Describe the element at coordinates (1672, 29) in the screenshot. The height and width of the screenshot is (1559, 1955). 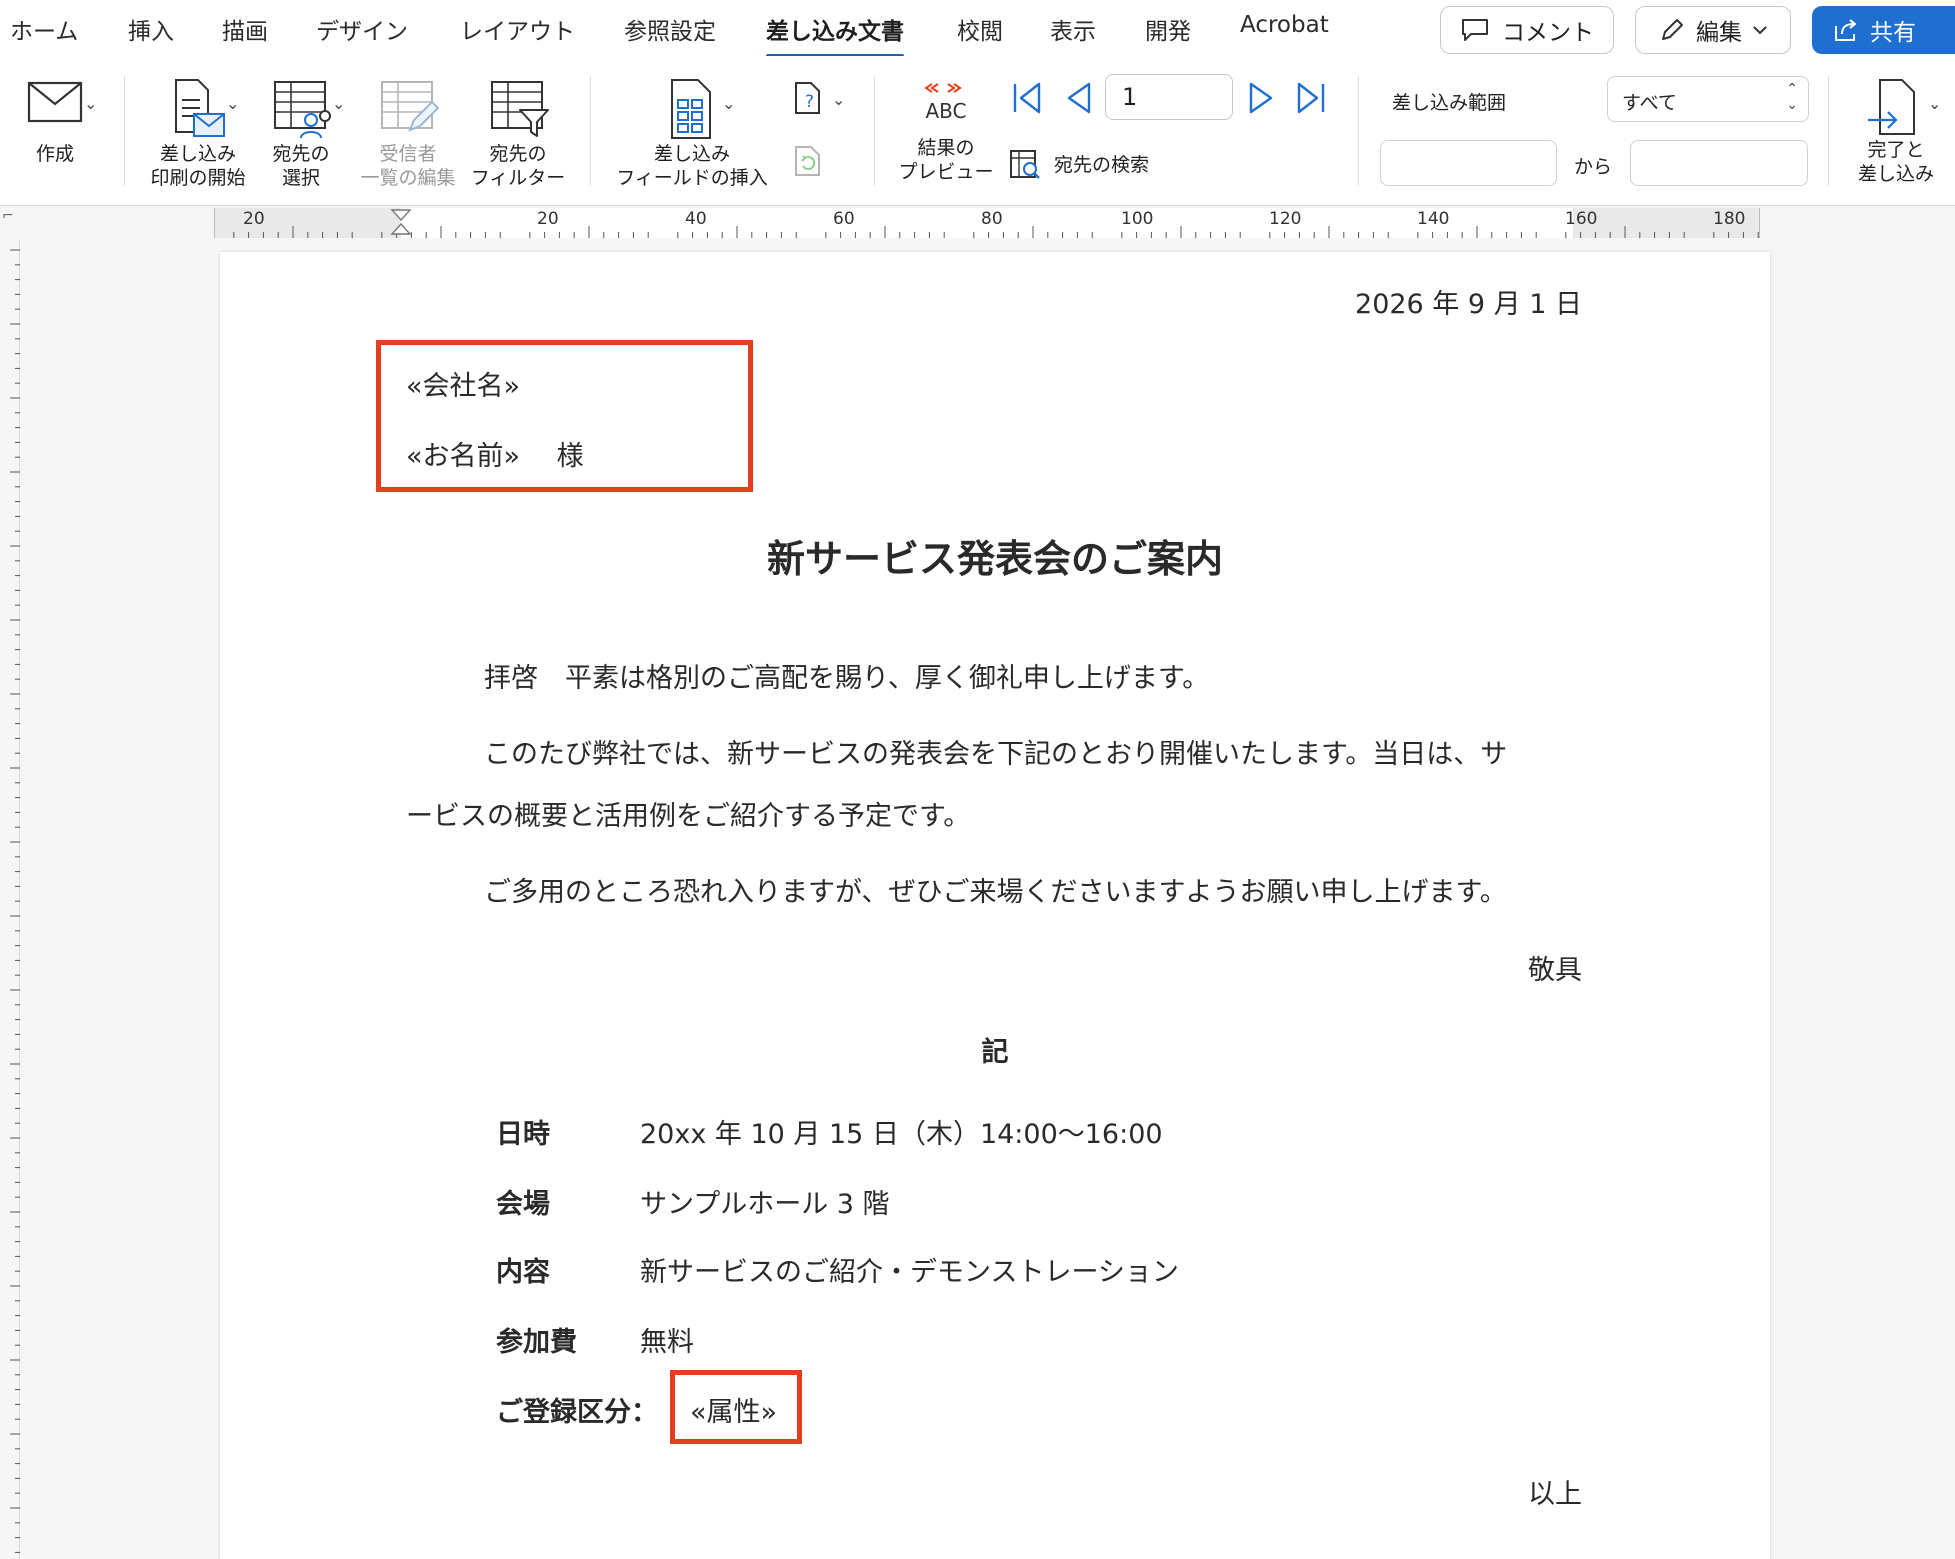
I see `pencil-icon` at that location.